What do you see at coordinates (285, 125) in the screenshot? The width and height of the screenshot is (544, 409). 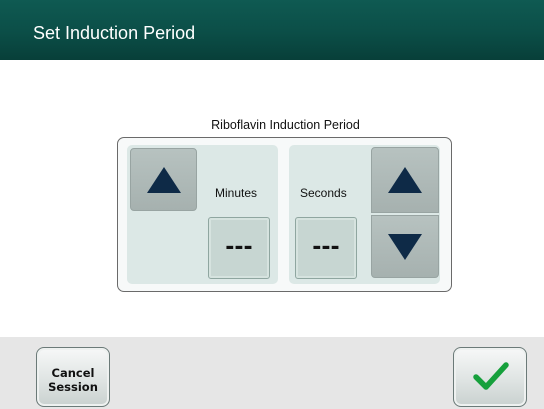 I see `panel-title: Riboflavin Induction Period` at bounding box center [285, 125].